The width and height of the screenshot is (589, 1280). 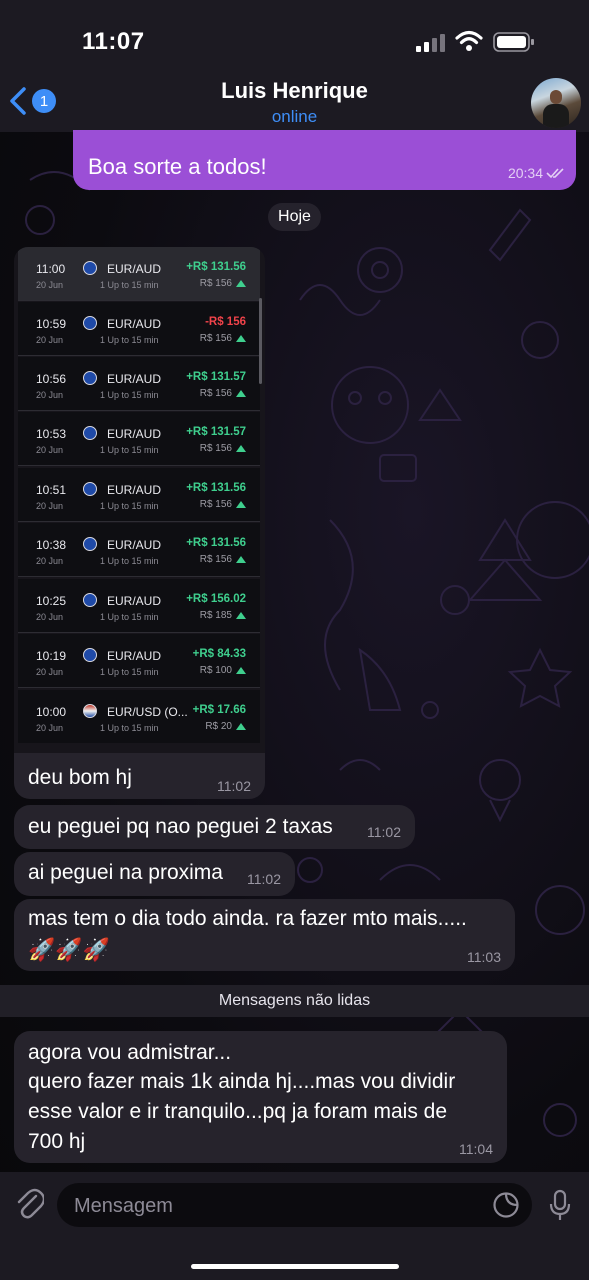 I want to click on incoming-message: ai peguei na proxima 11:02, so click(x=154, y=874).